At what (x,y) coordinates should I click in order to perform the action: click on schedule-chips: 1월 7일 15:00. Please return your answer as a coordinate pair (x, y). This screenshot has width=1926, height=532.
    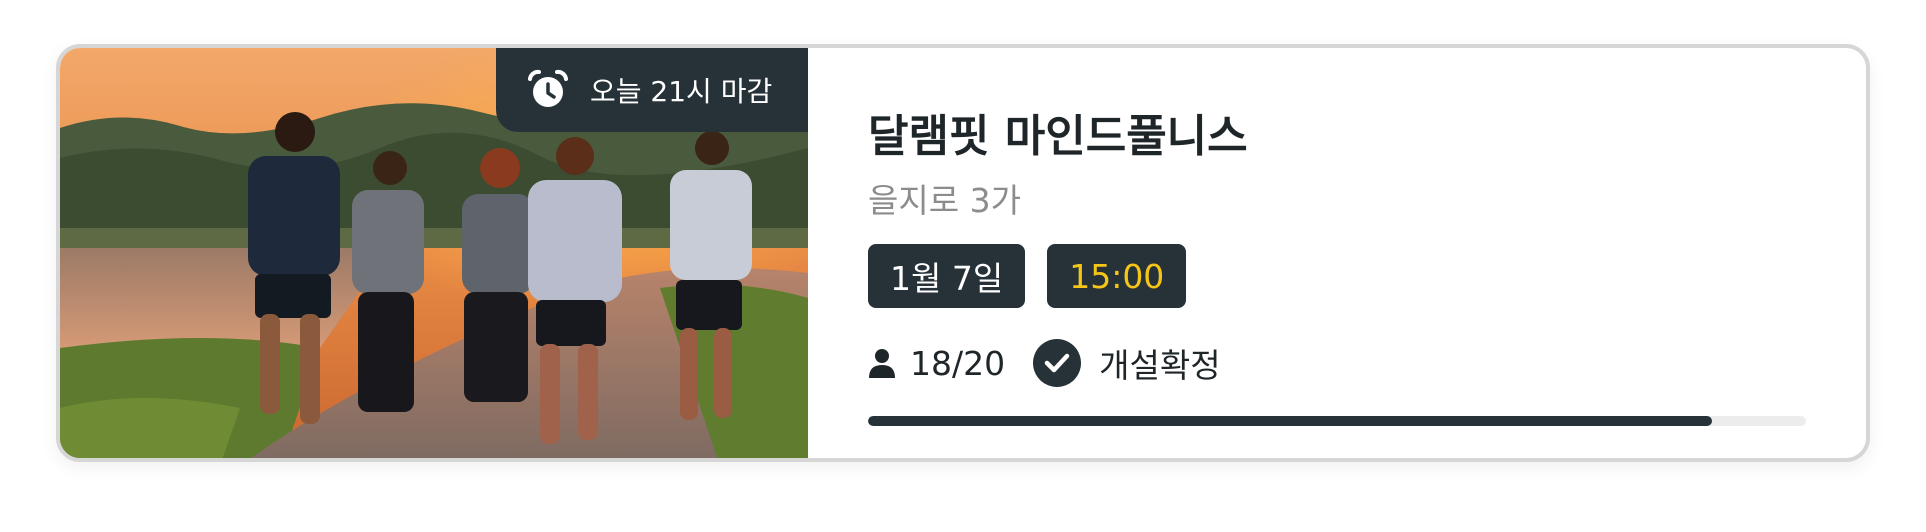
    Looking at the image, I should click on (1027, 276).